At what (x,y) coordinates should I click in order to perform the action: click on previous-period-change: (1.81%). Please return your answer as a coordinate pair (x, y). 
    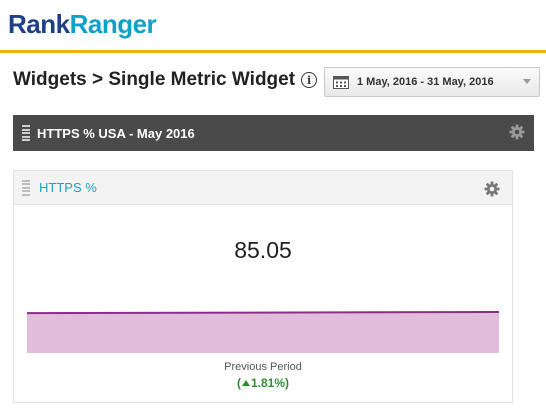
    Looking at the image, I should click on (263, 383).